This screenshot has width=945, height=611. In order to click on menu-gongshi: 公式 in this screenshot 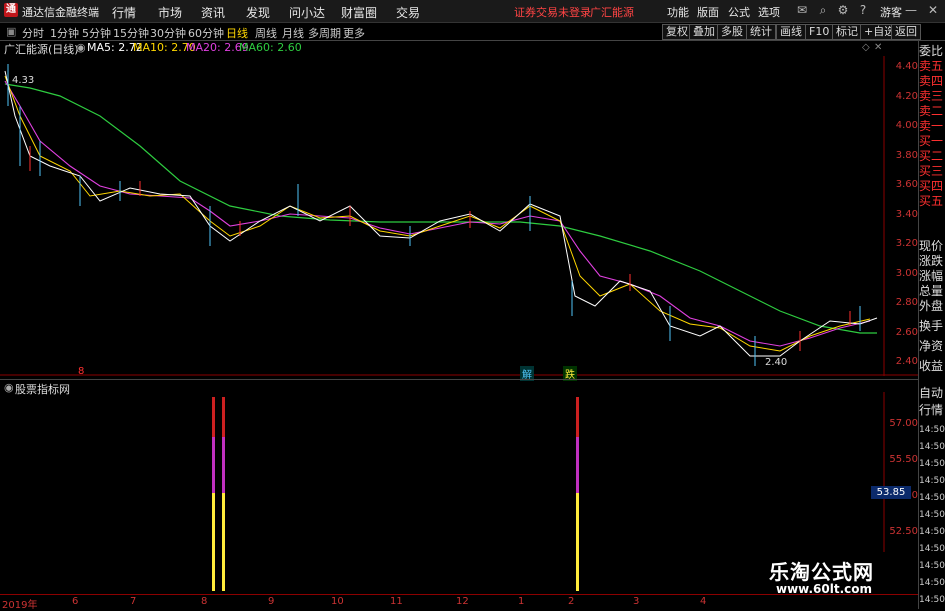, I will do `click(739, 12)`.